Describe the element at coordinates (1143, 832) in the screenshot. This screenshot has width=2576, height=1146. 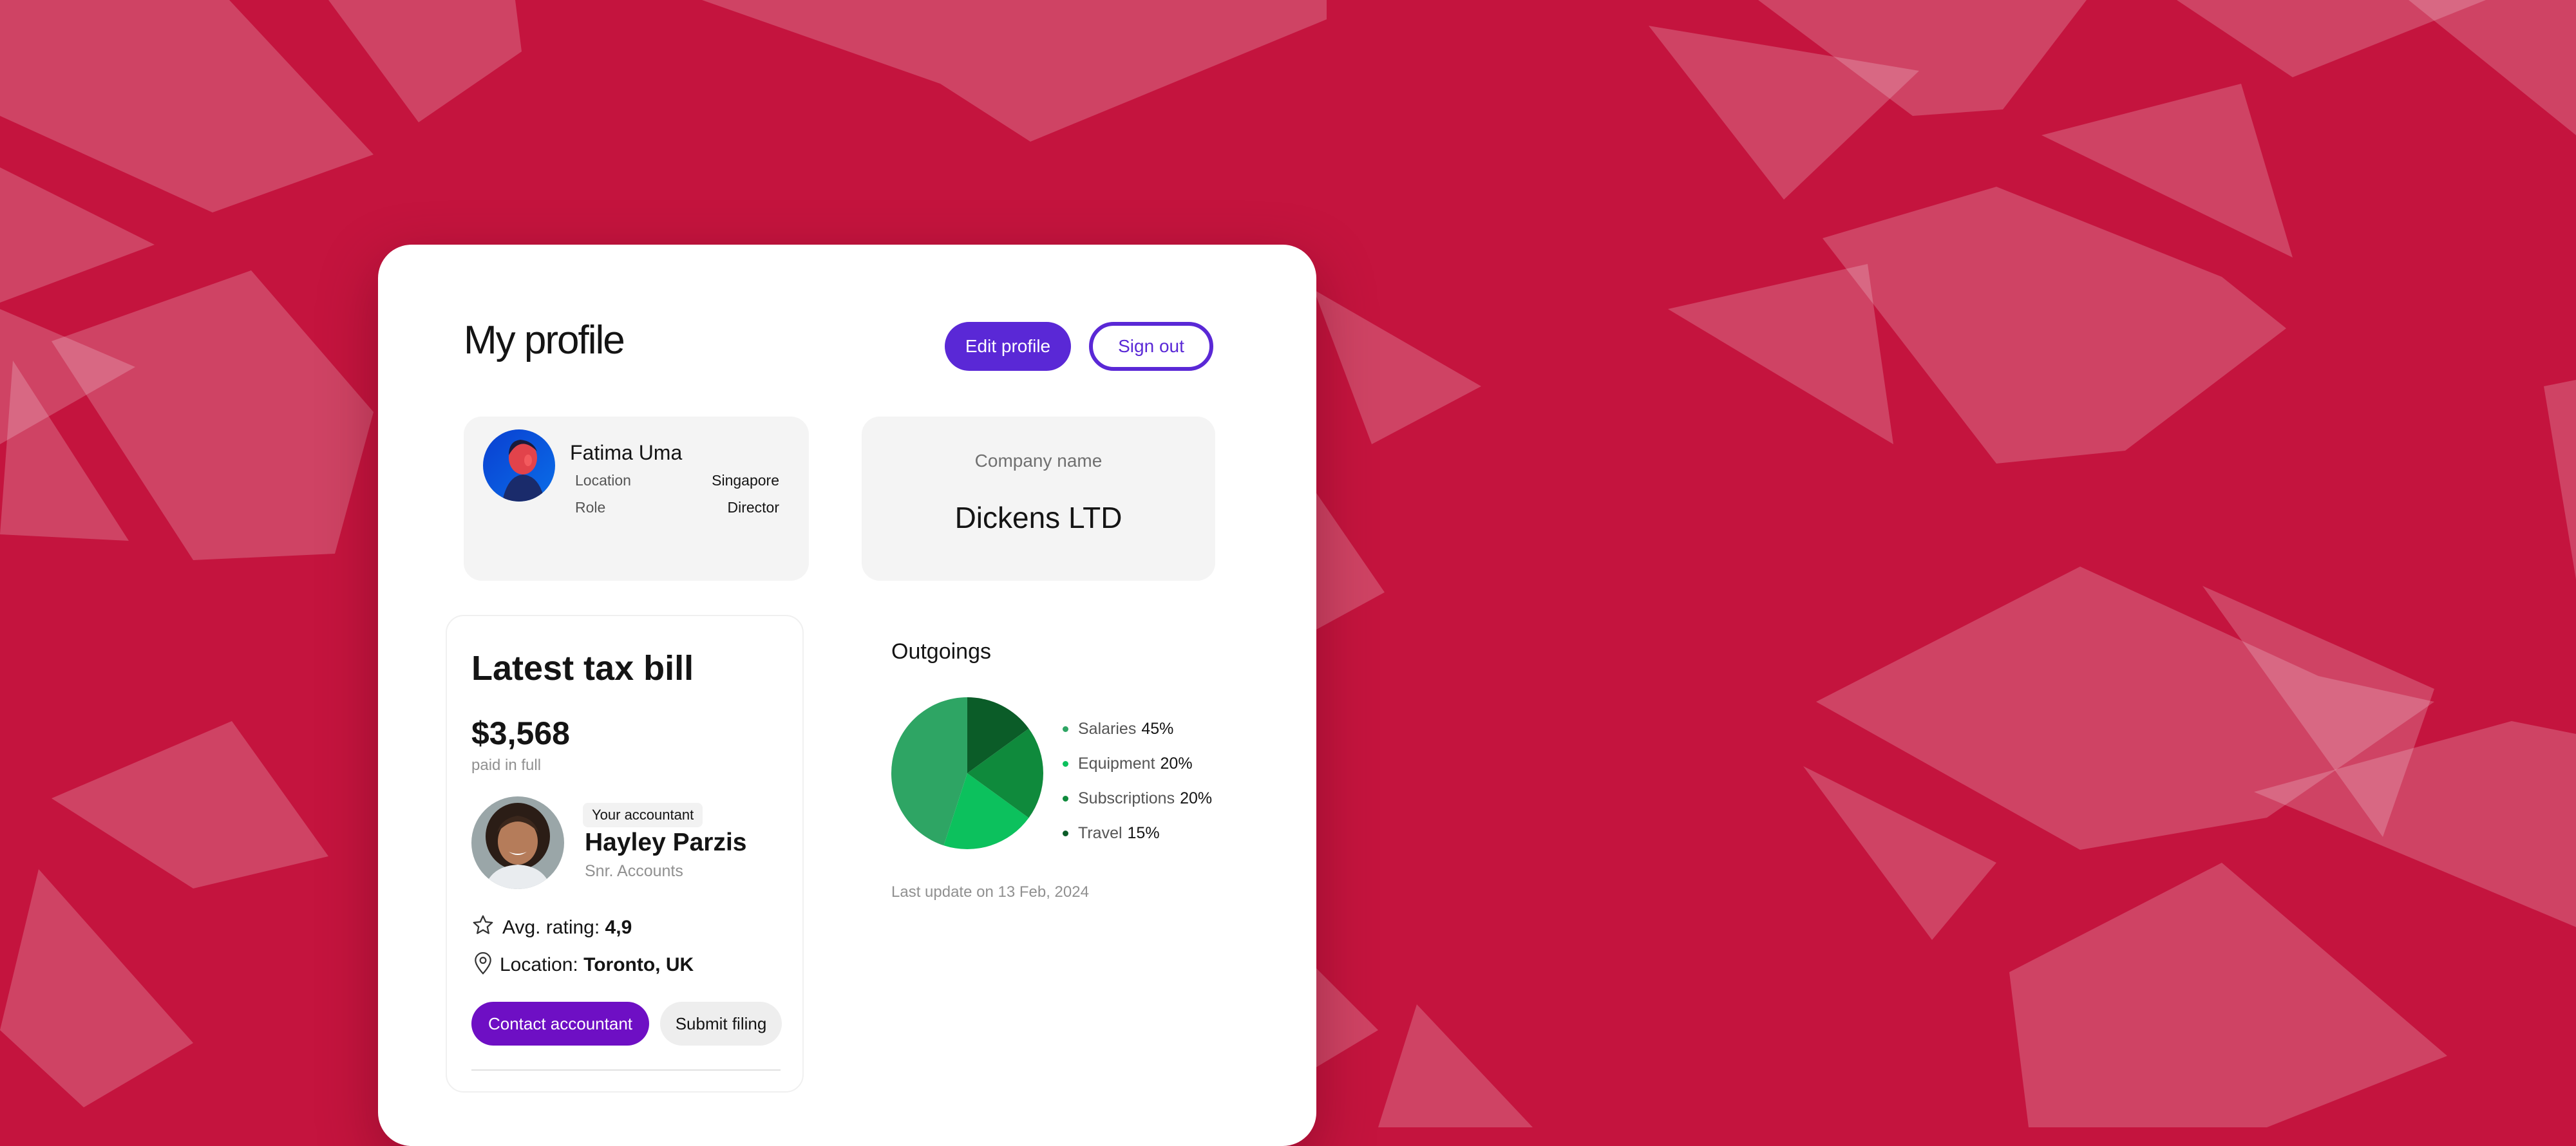
I see `legend-value: 15%` at that location.